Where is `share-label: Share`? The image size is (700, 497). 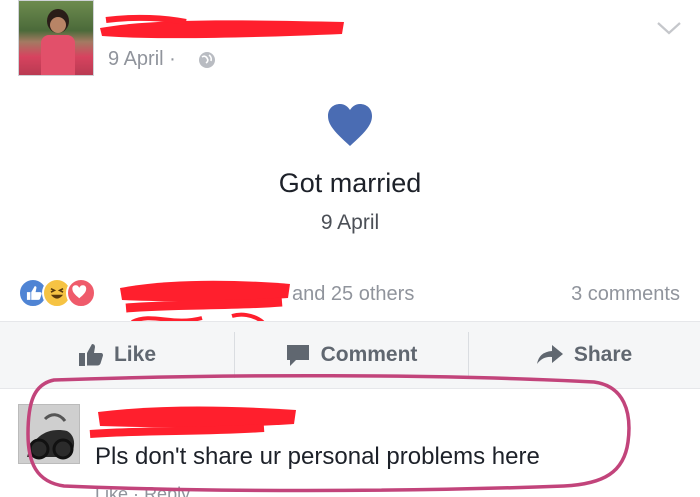
share-label: Share is located at coordinates (603, 354).